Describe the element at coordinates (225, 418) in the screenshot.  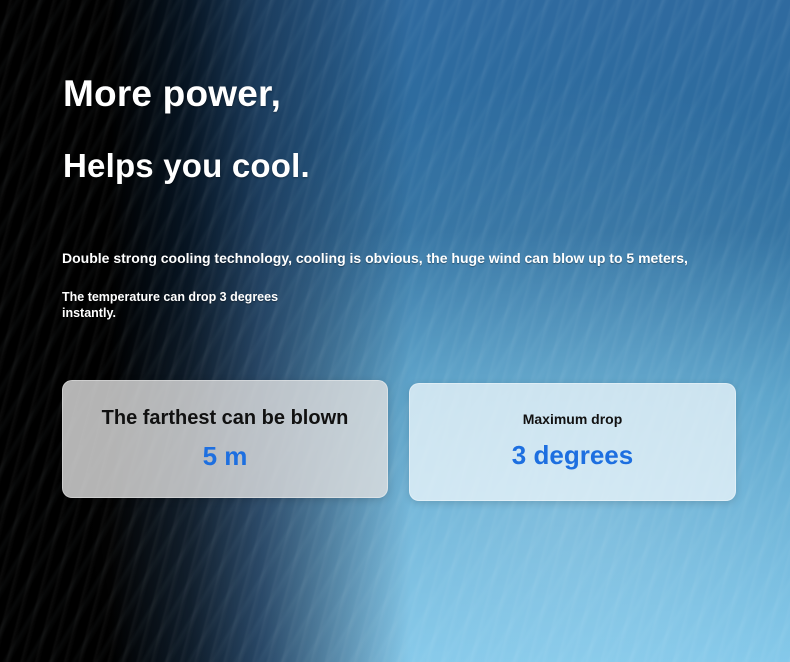
I see `stat-label-distance: The farthest can be blown` at that location.